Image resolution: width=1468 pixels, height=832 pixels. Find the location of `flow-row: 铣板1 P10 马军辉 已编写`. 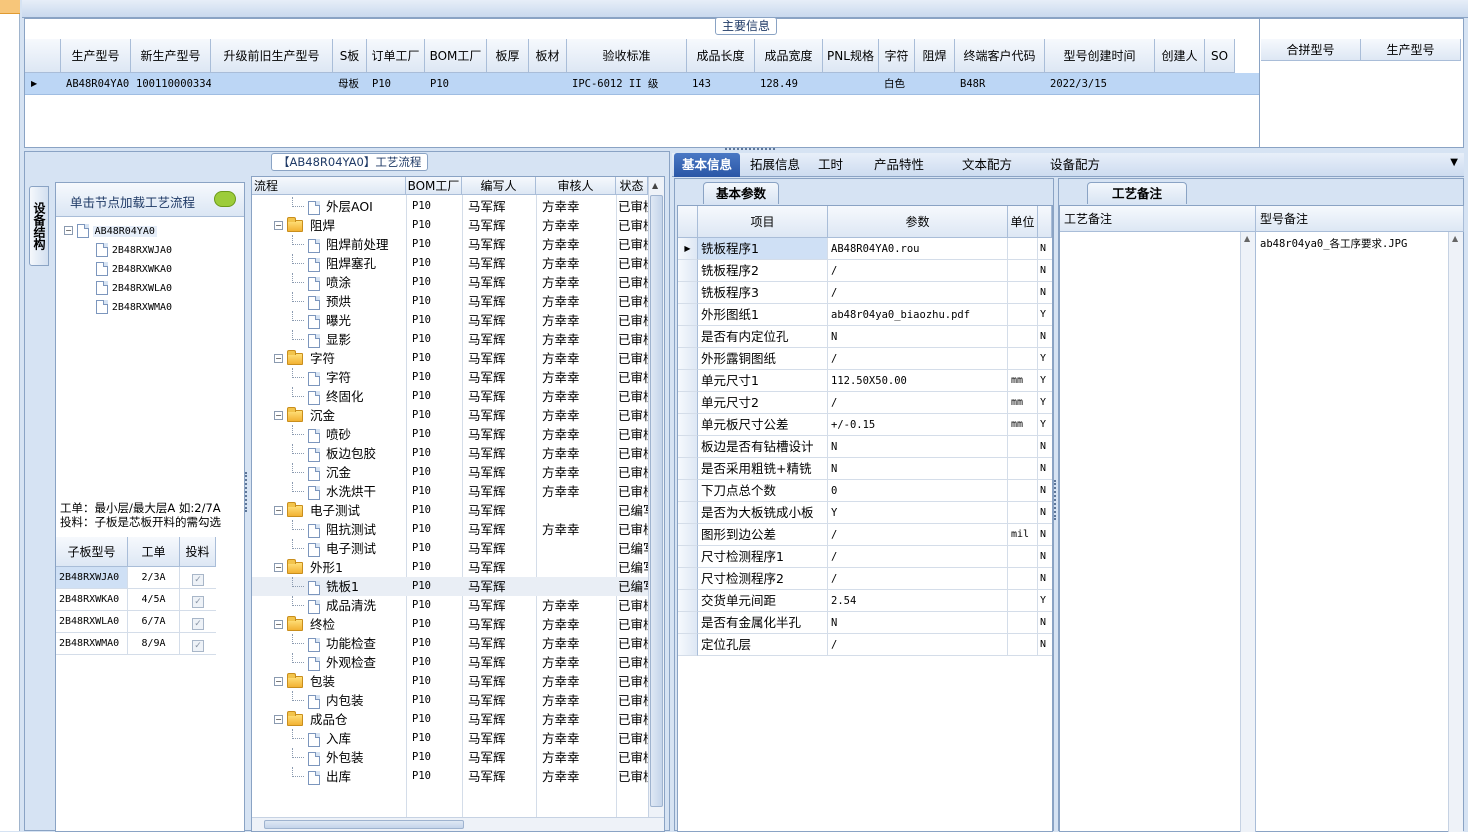

flow-row: 铣板1 P10 马军辉 已编写 is located at coordinates (450, 586).